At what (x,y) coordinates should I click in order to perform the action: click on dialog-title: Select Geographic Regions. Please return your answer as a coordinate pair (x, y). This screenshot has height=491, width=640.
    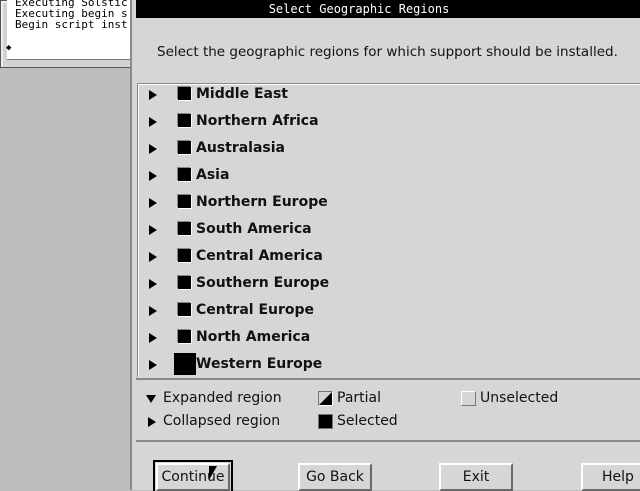
    Looking at the image, I should click on (359, 9).